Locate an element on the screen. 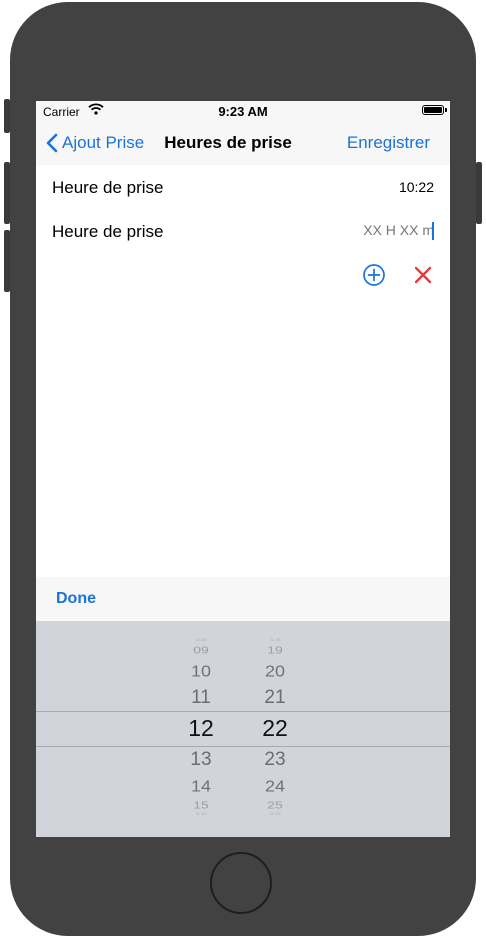 The height and width of the screenshot is (938, 486). picker-value: 11 is located at coordinates (201, 697).